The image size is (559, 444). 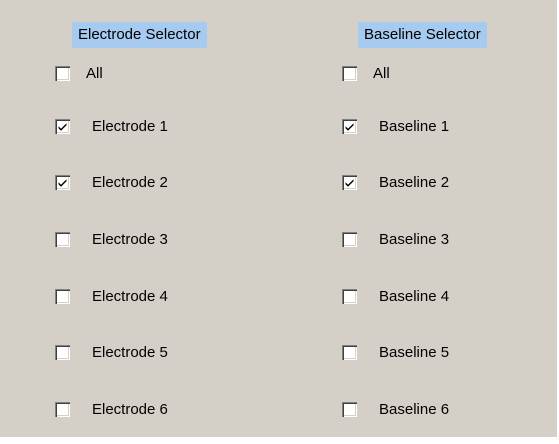 I want to click on baseline-4-checkbox: Baseline 4, so click(x=395, y=296).